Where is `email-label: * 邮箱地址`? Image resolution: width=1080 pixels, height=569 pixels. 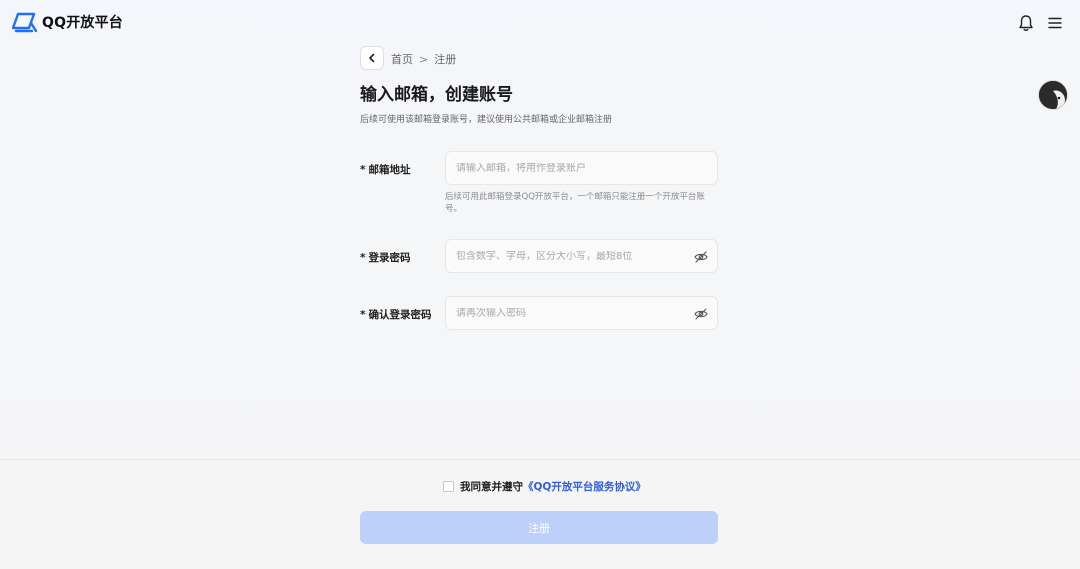 email-label: * 邮箱地址 is located at coordinates (385, 169).